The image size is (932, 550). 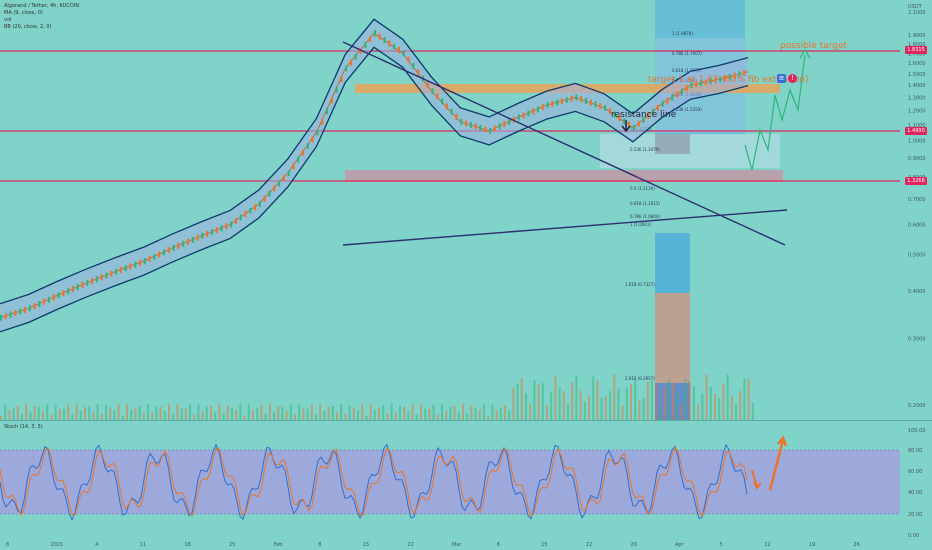 I want to click on y-tick-label: 1.9000, so click(x=917, y=36).